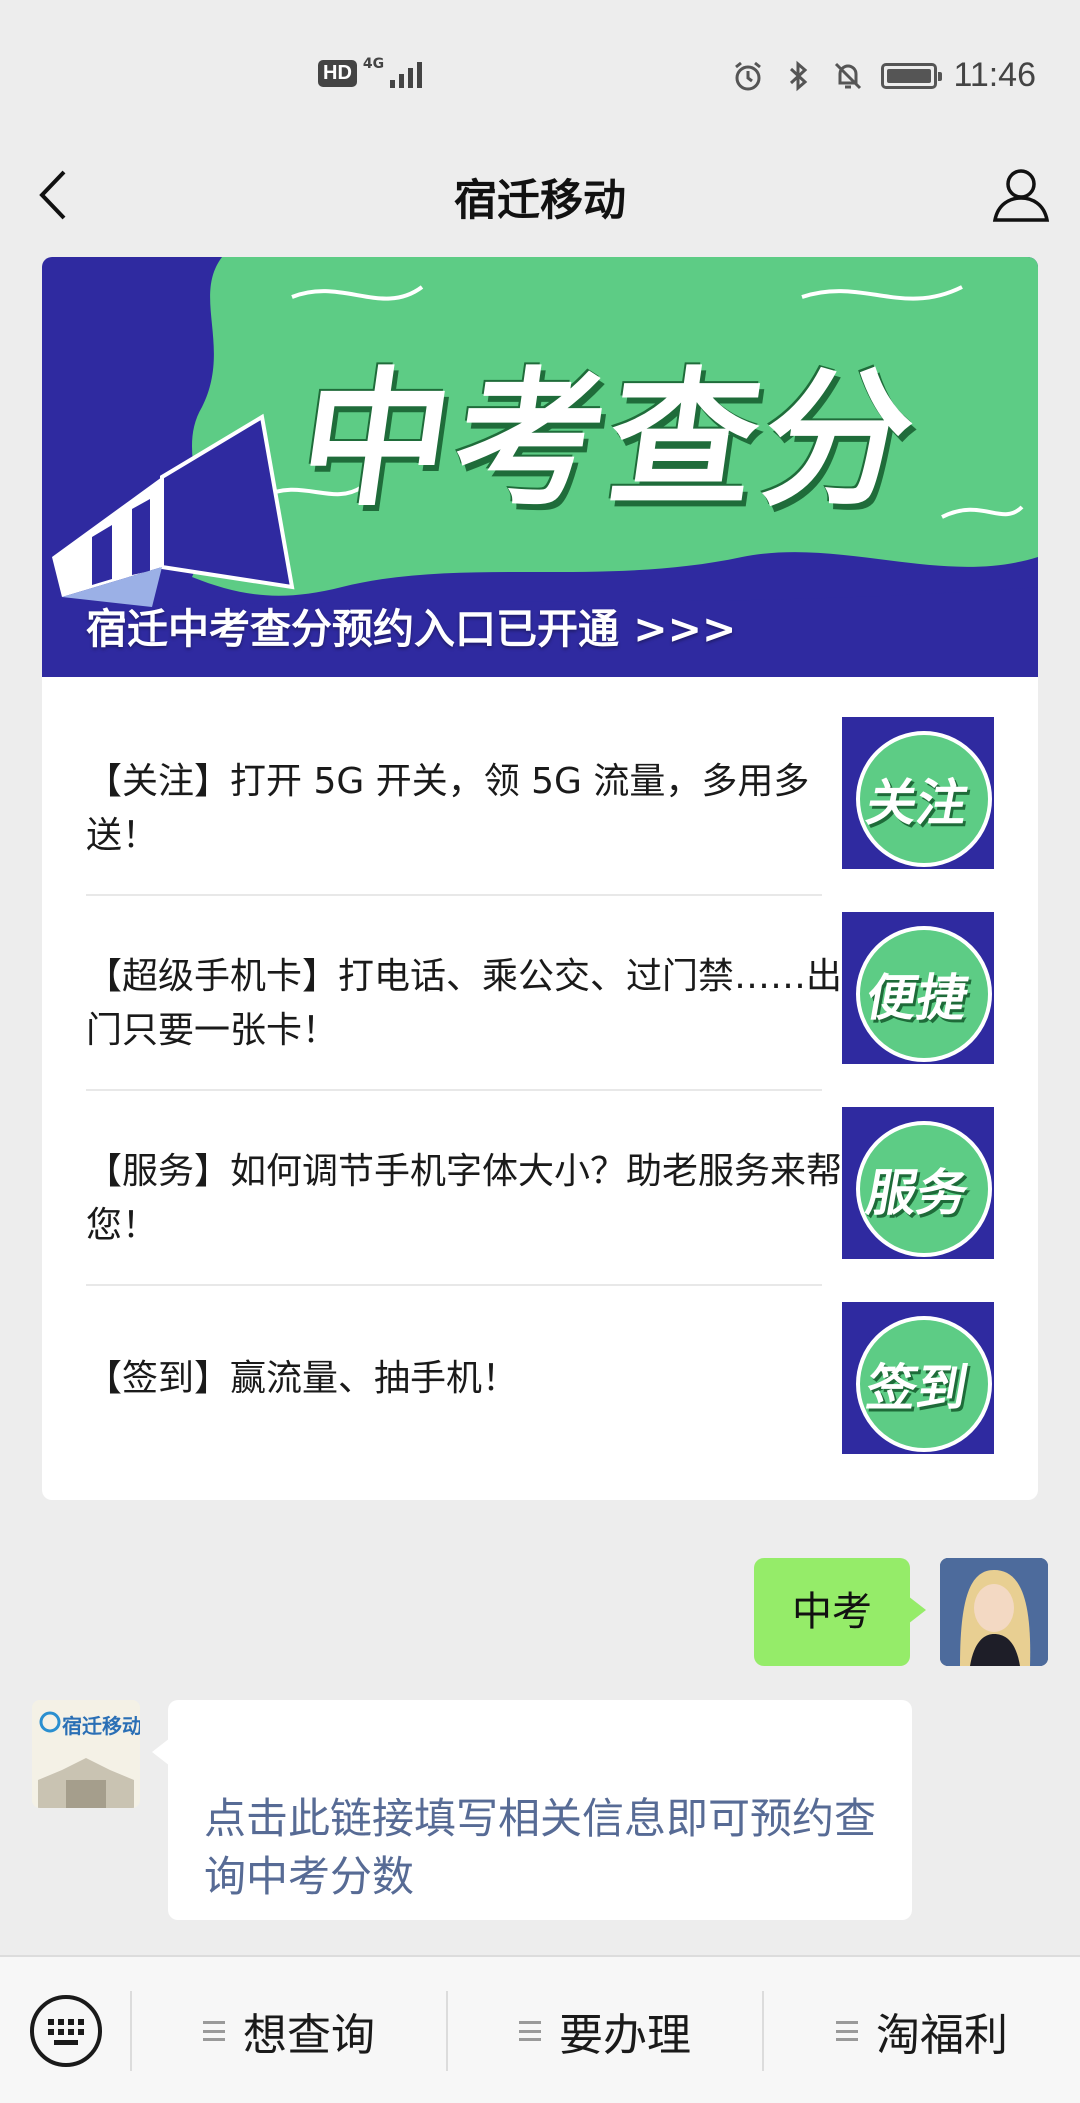  I want to click on list-item: 【超级手机卡】打电话、乘公交、过门禁……出门只要一张卡！ 便捷, so click(540, 1009).